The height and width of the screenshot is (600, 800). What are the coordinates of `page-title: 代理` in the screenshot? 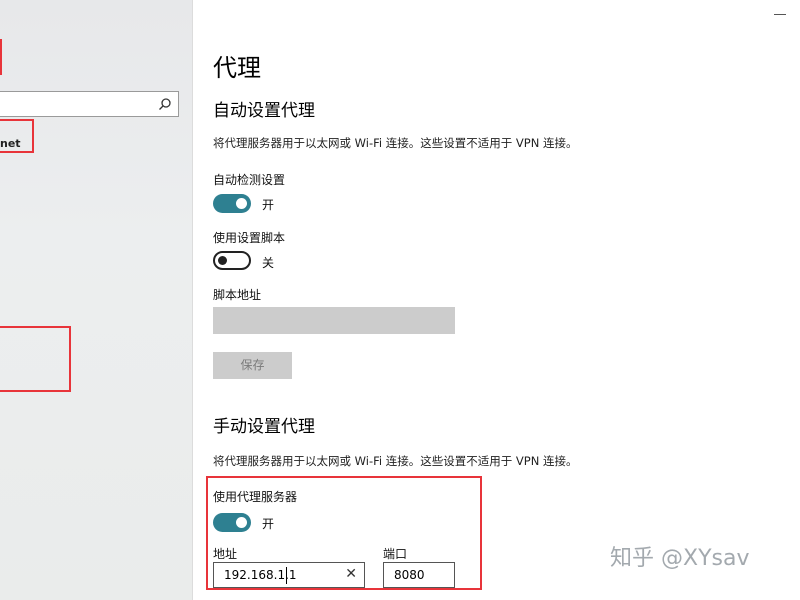 It's located at (237, 68).